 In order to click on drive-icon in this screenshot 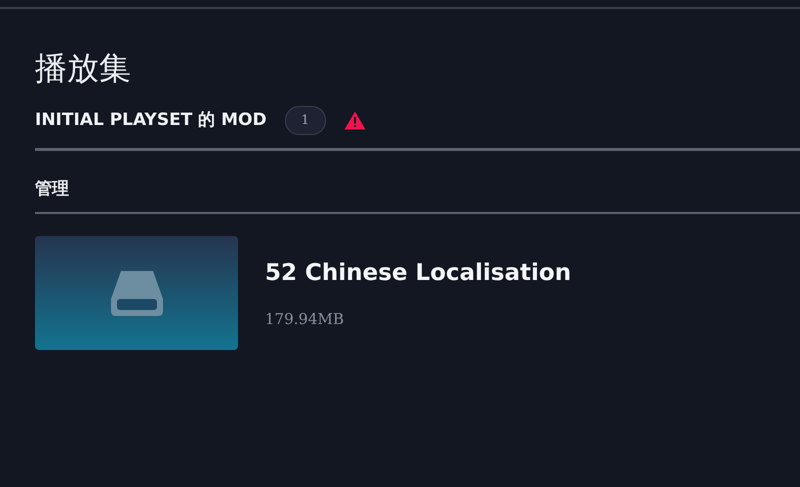, I will do `click(136, 292)`.